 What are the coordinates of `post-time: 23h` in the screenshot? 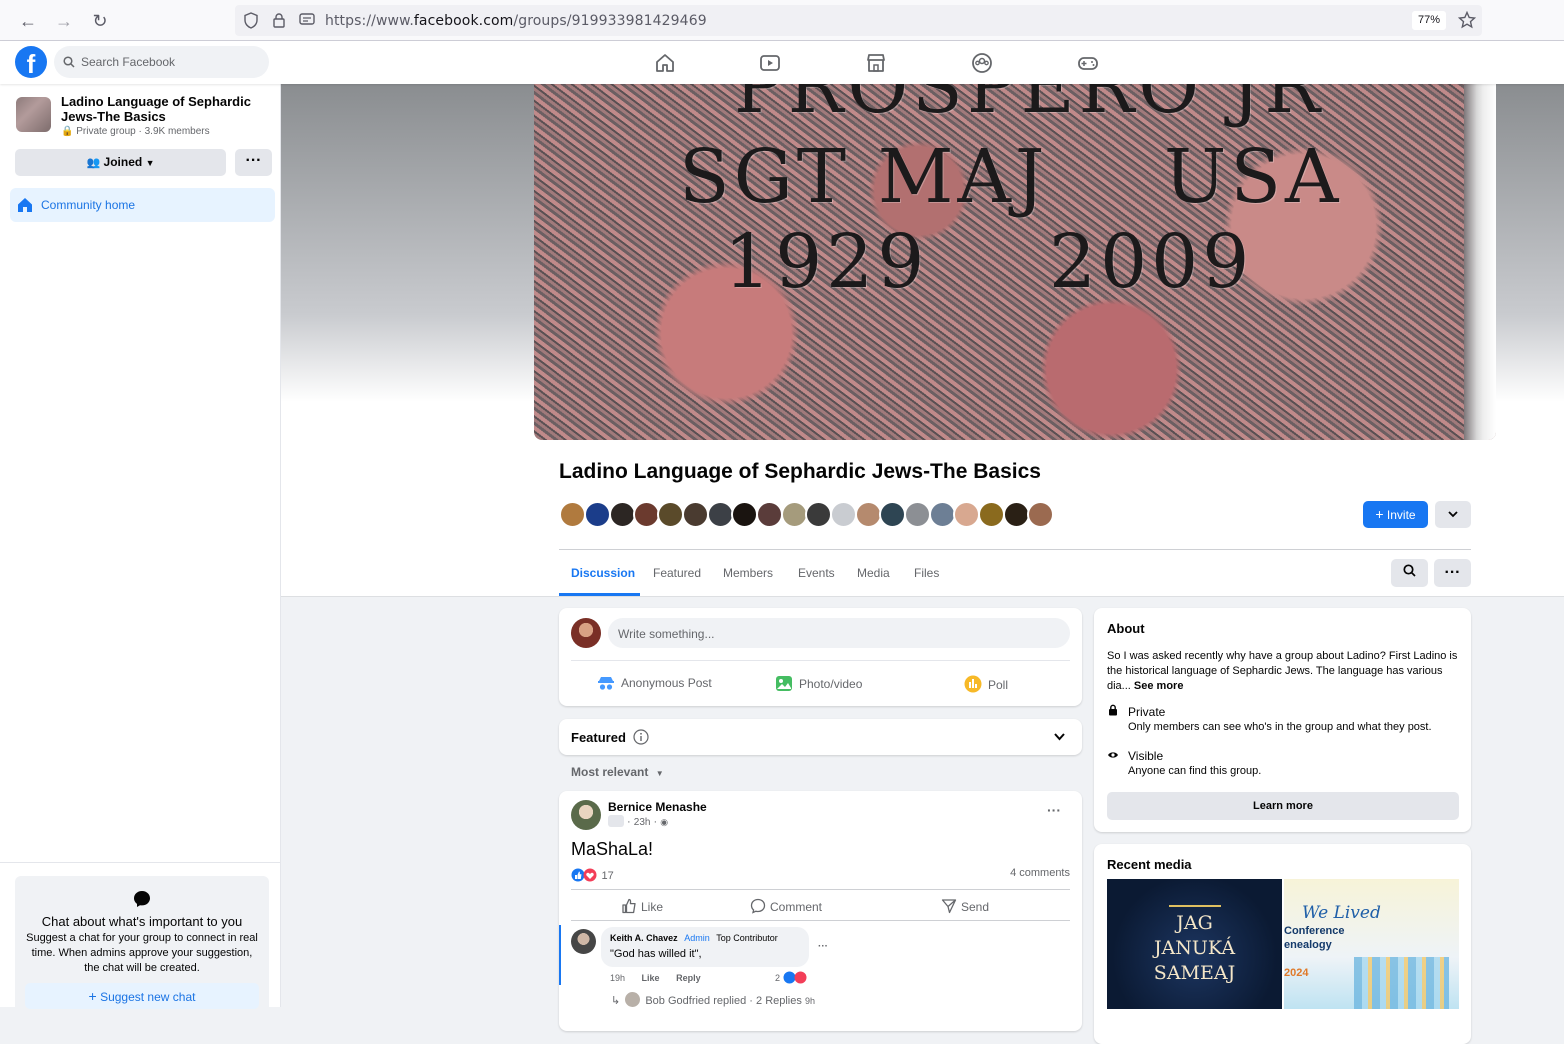 It's located at (642, 822).